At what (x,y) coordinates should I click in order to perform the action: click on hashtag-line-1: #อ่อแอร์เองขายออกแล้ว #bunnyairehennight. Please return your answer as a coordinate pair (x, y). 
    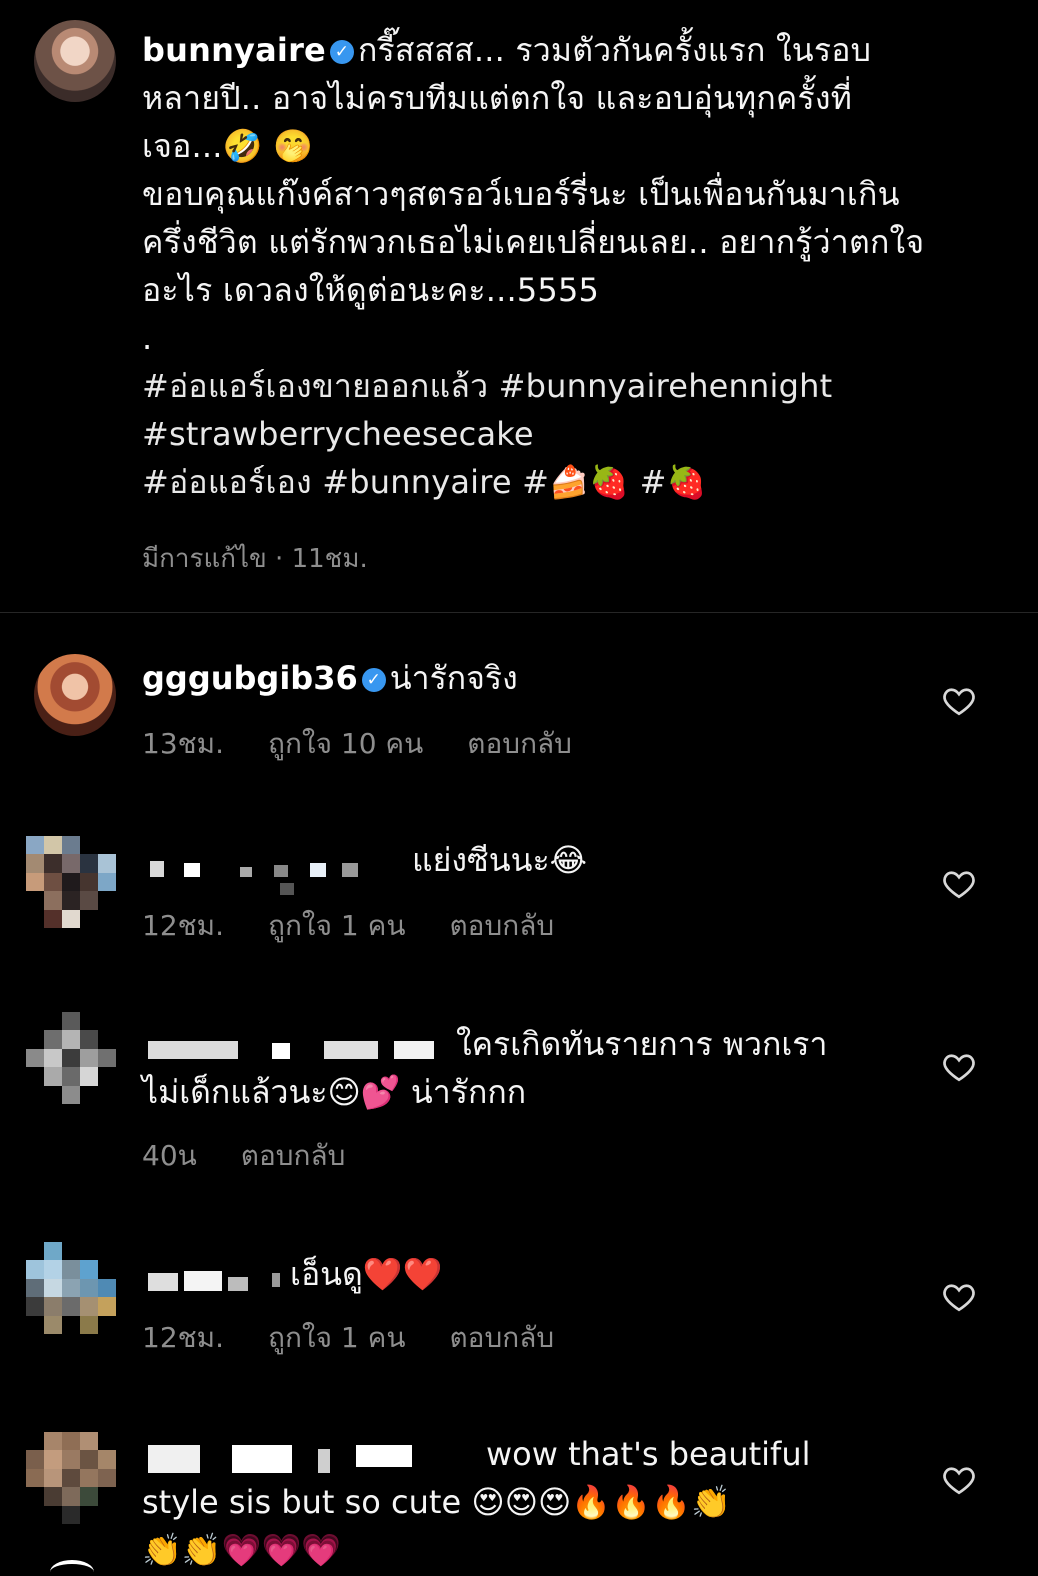
    Looking at the image, I should click on (572, 386).